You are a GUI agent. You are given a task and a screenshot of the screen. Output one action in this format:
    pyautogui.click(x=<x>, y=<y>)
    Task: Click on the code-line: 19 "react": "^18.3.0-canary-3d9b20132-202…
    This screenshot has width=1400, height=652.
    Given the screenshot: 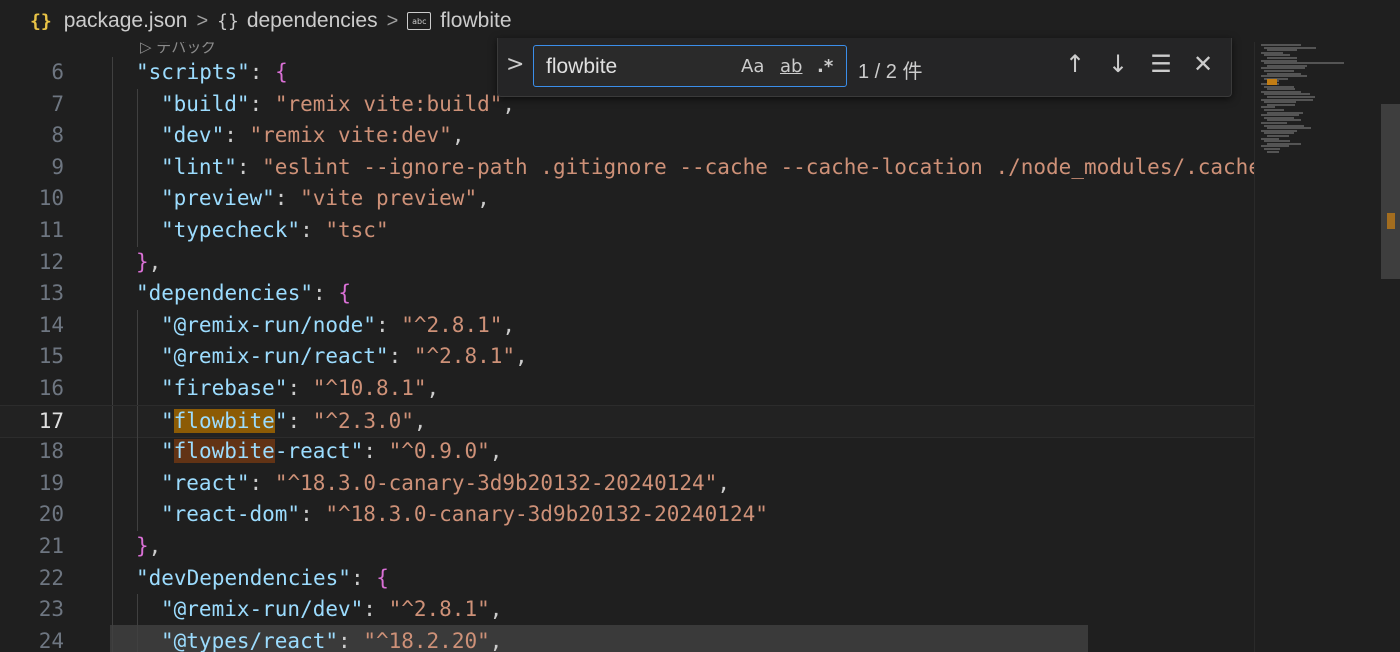 What is the action you would take?
    pyautogui.click(x=627, y=483)
    